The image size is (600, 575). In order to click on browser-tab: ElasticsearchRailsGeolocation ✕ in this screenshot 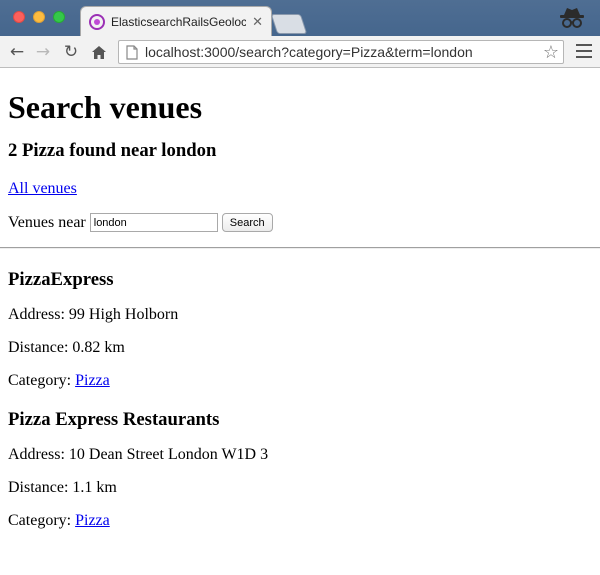, I will do `click(176, 21)`.